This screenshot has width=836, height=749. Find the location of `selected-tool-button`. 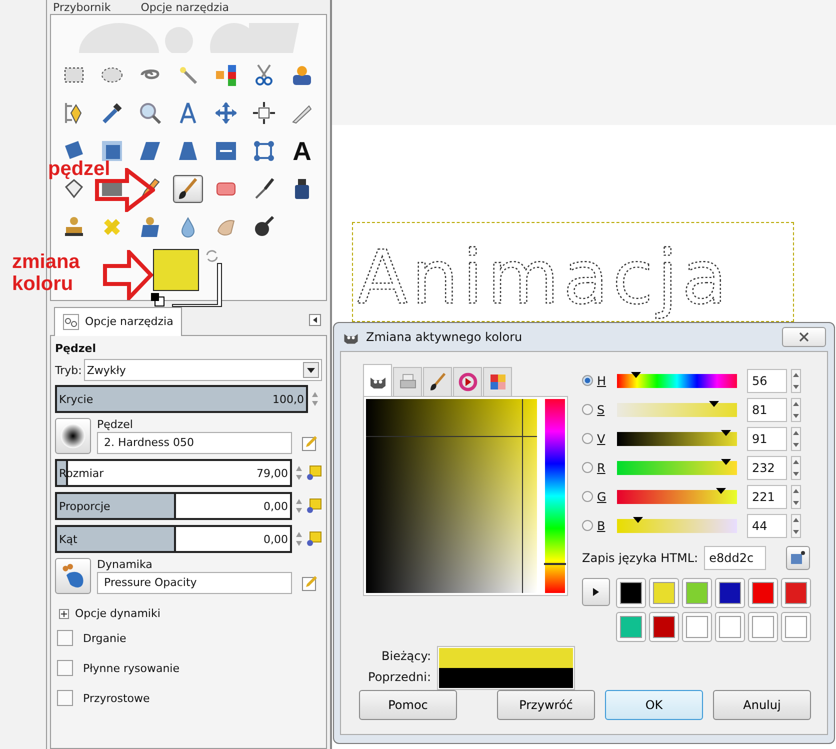

selected-tool-button is located at coordinates (188, 189).